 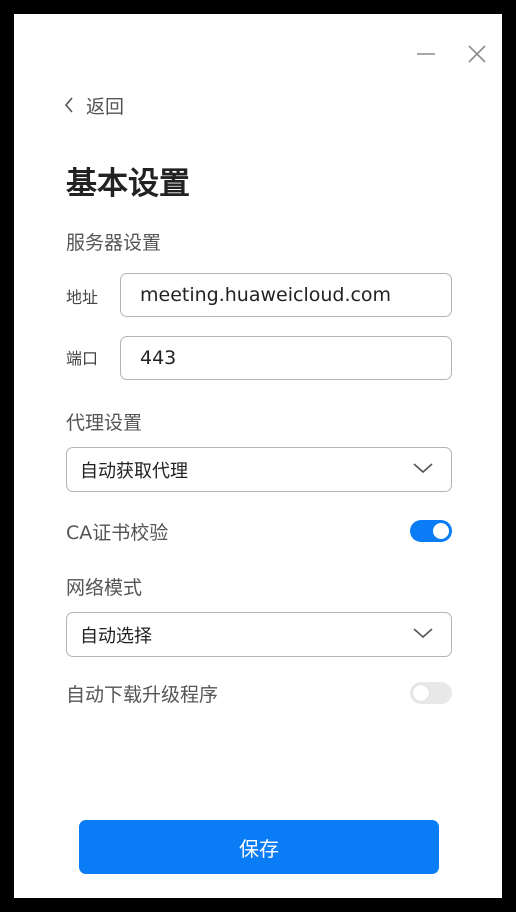 I want to click on minimize-icon, so click(x=426, y=54).